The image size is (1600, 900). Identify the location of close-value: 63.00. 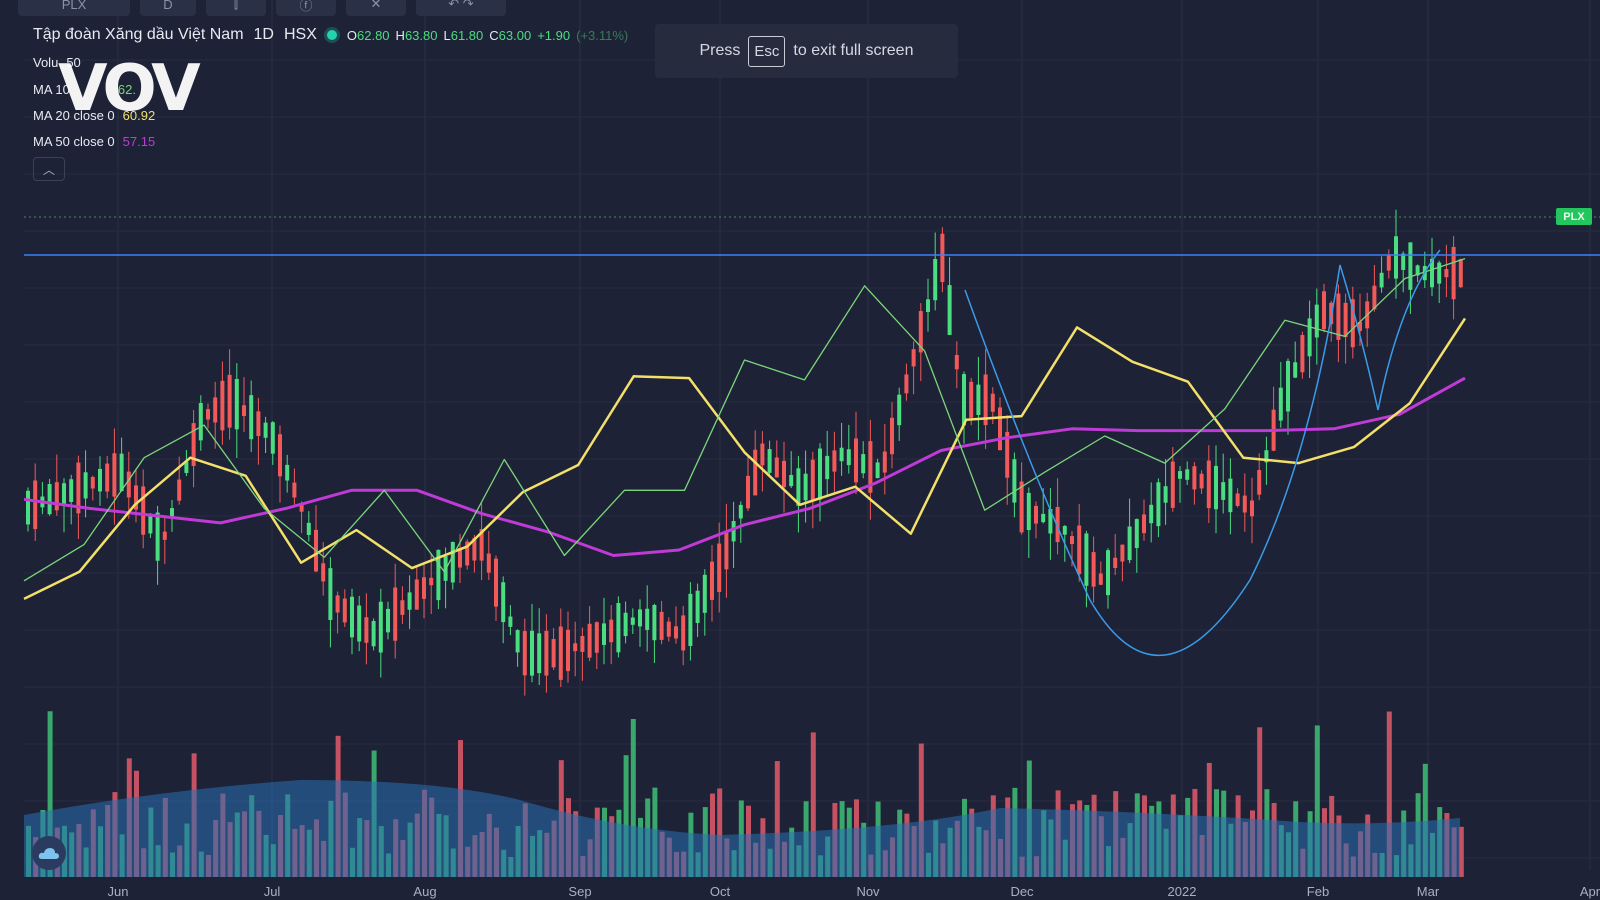
(515, 35).